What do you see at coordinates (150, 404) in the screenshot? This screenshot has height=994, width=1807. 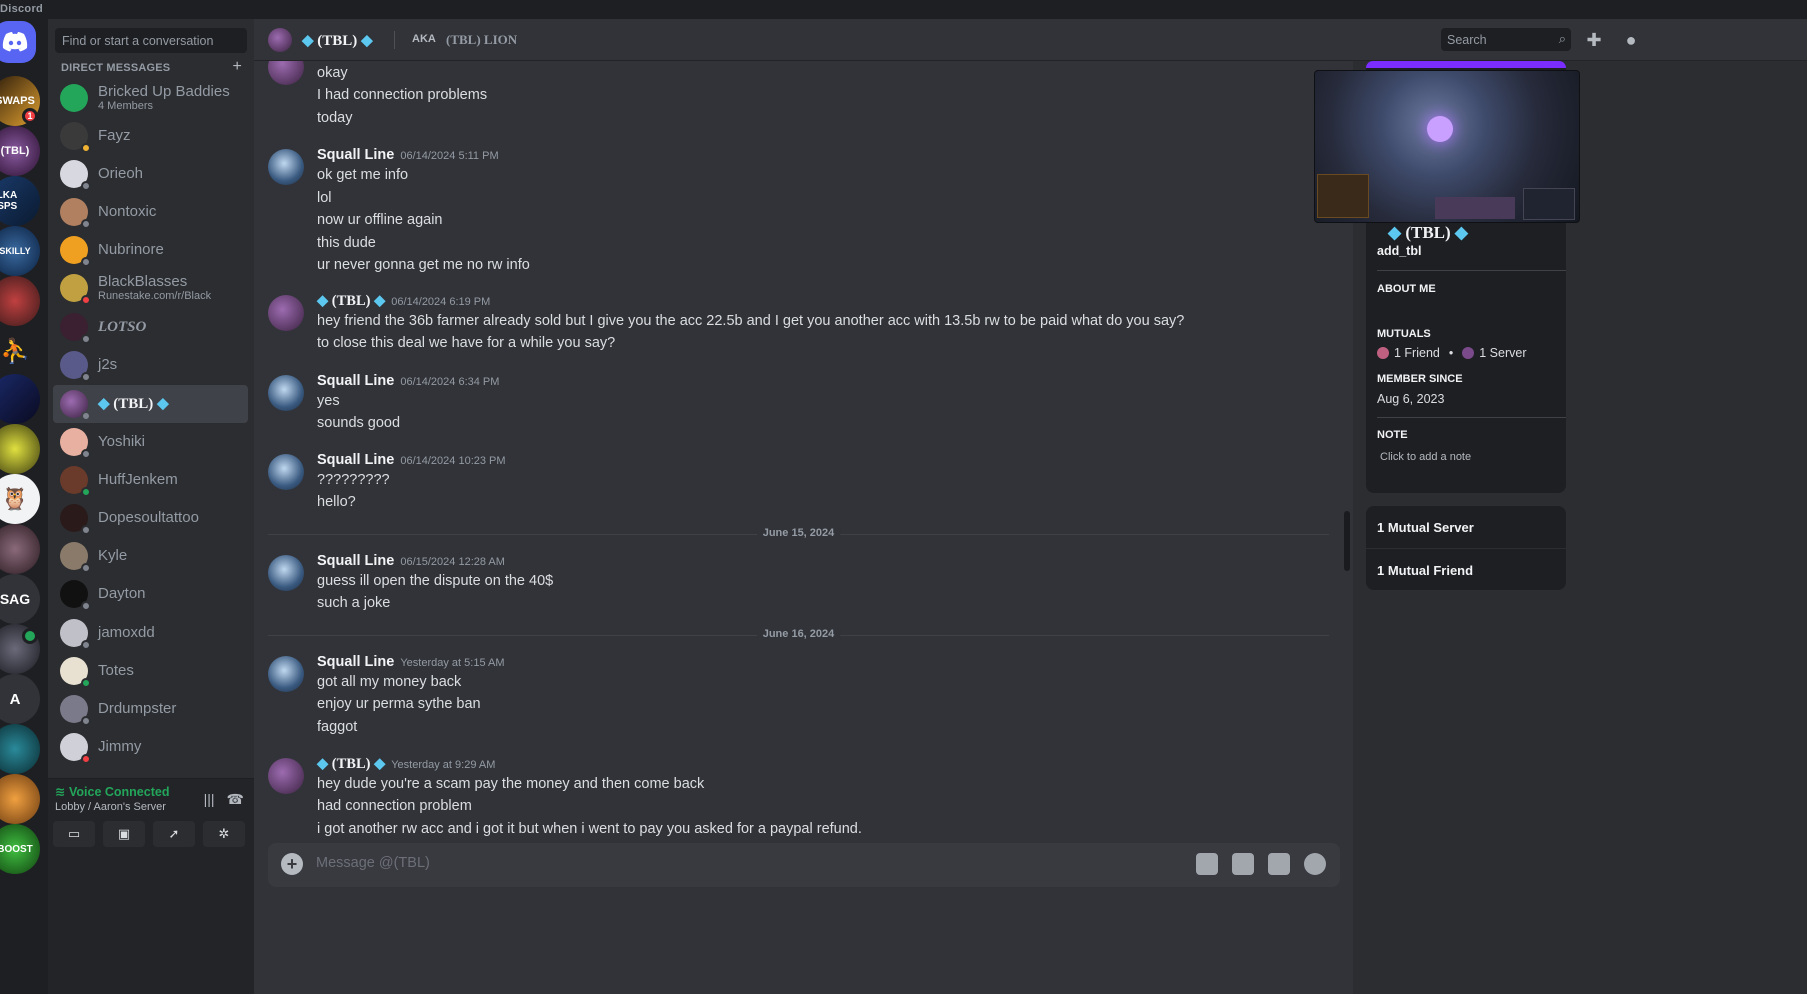 I see `dm-item-tbl: ◆ (TBL) ◆` at bounding box center [150, 404].